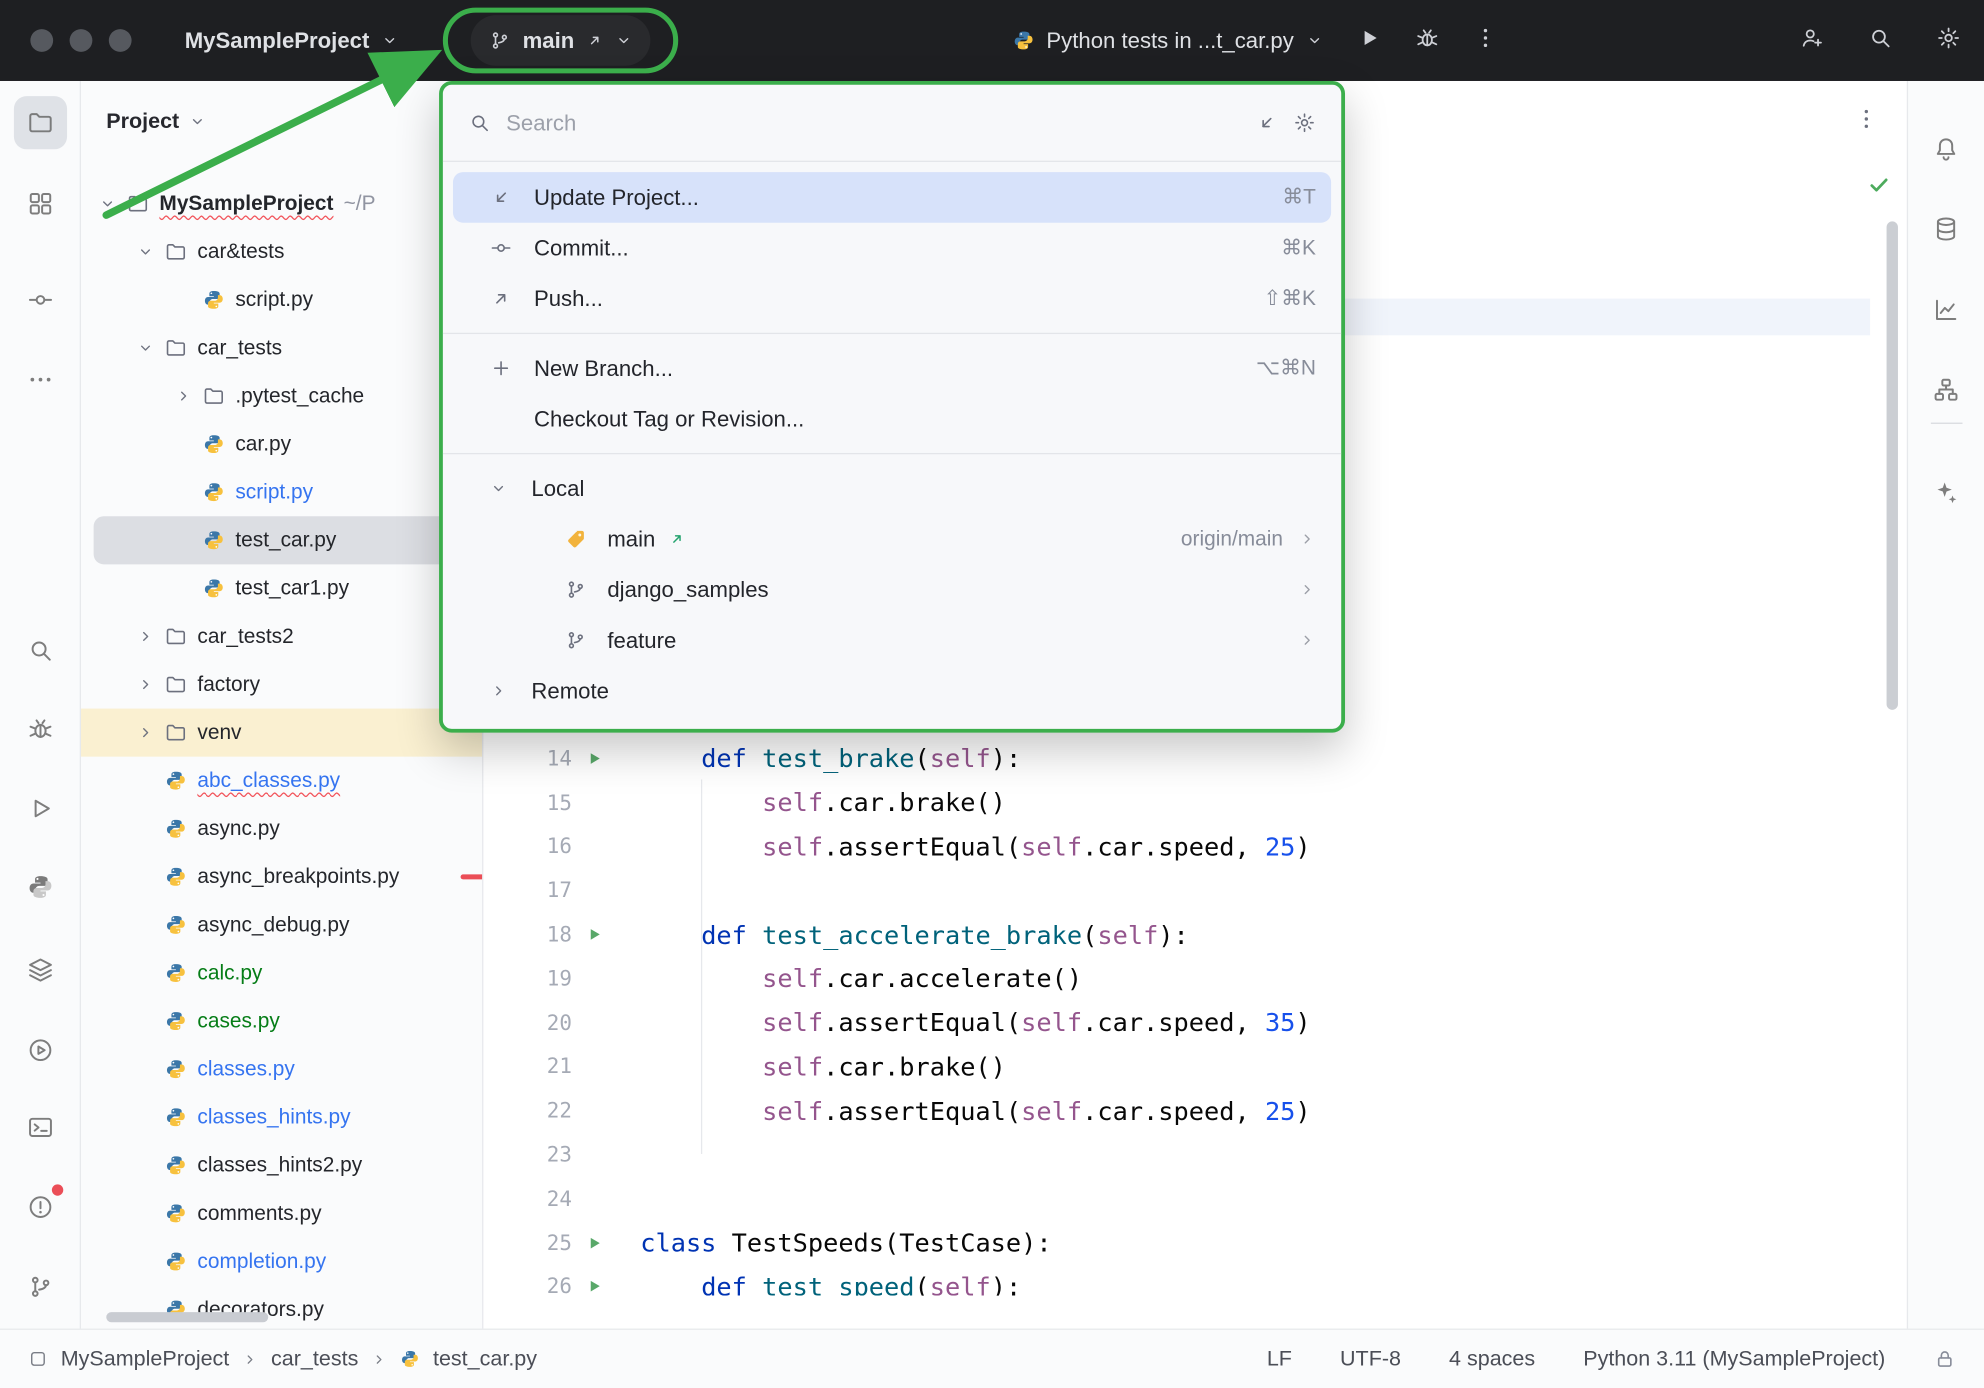 The image size is (1984, 1388). I want to click on tree-item-factory: factory, so click(281, 684).